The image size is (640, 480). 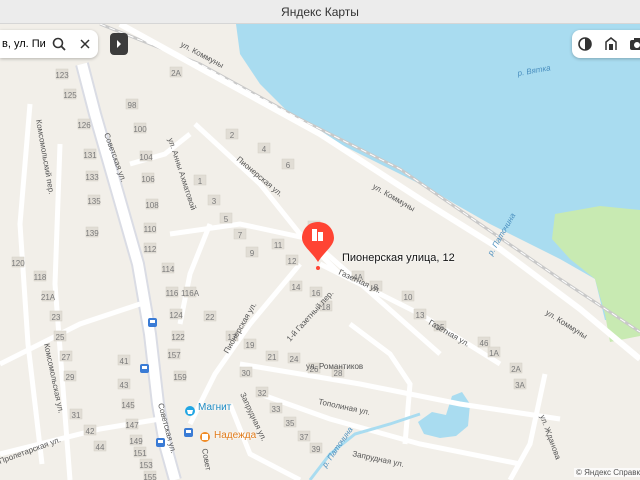 What do you see at coordinates (124, 385) in the screenshot?
I see `house-number: 43` at bounding box center [124, 385].